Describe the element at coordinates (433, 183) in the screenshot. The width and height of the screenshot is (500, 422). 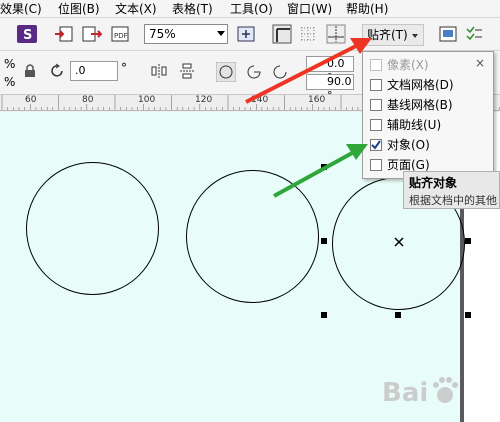
I see `tooltip-title: 贴齐对象` at that location.